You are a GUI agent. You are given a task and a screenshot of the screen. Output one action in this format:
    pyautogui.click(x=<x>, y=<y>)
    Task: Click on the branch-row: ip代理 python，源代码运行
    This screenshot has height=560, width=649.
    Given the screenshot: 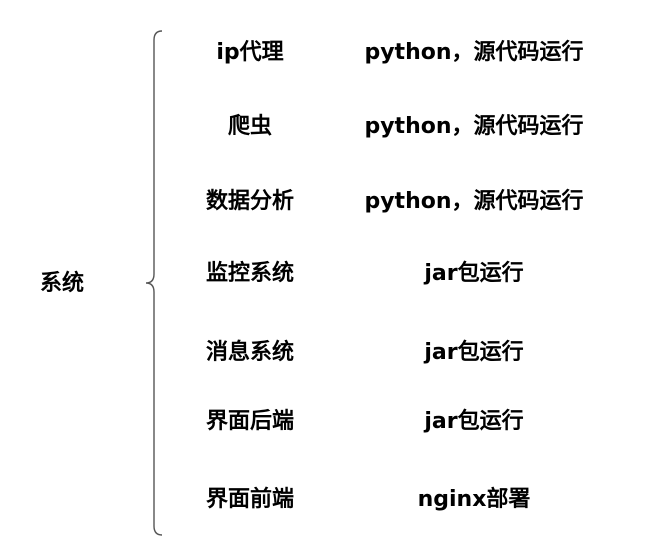 What is the action you would take?
    pyautogui.click(x=324, y=53)
    